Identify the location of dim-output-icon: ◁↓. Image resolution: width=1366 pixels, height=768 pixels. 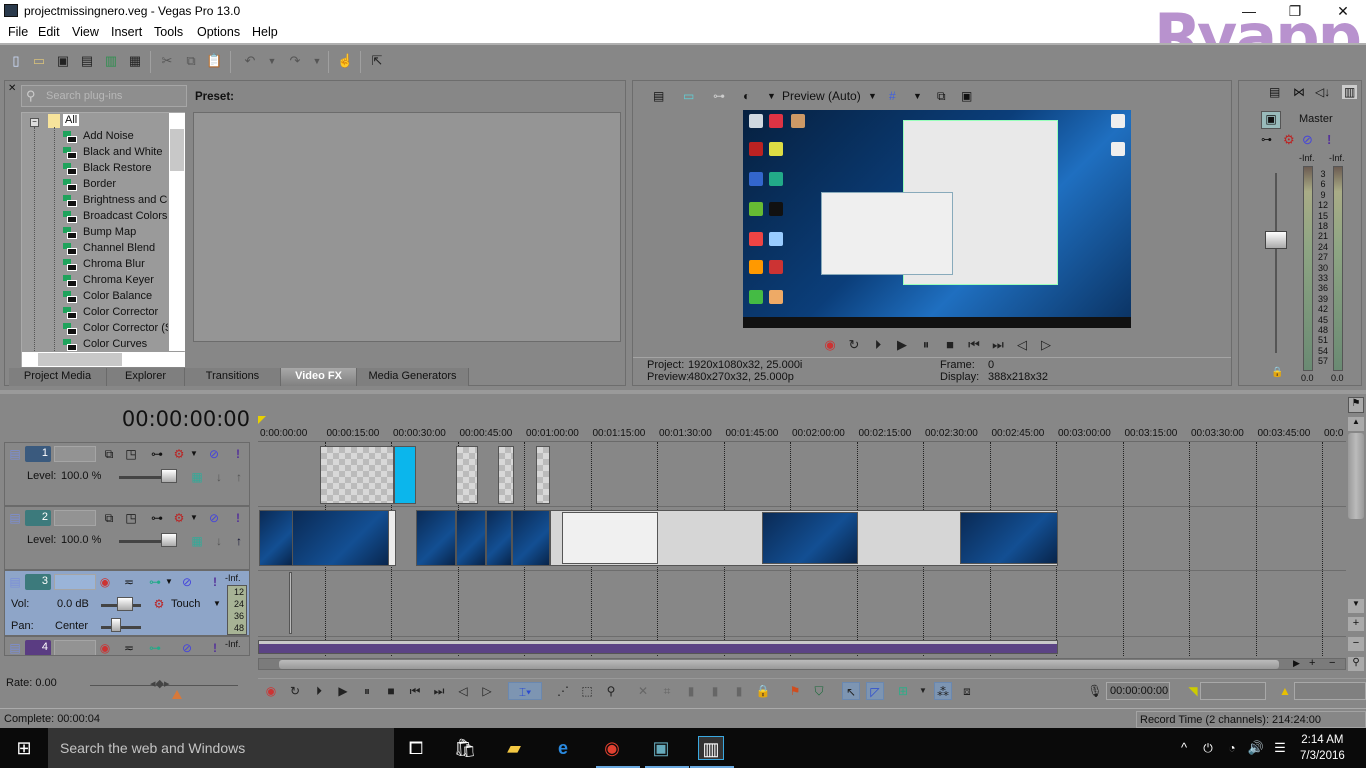
(1322, 92).